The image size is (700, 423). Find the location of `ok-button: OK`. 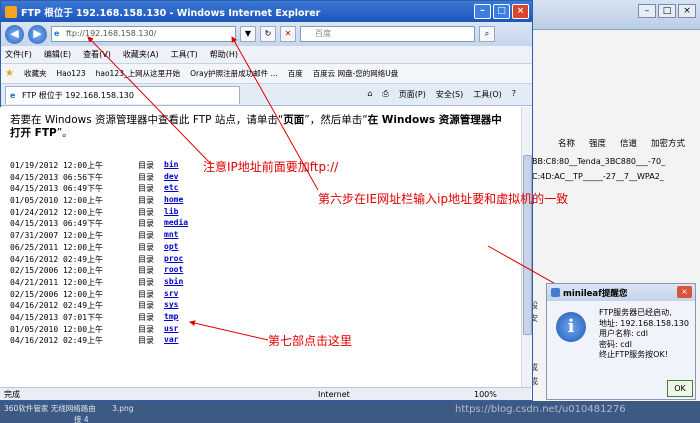

ok-button: OK is located at coordinates (680, 388).